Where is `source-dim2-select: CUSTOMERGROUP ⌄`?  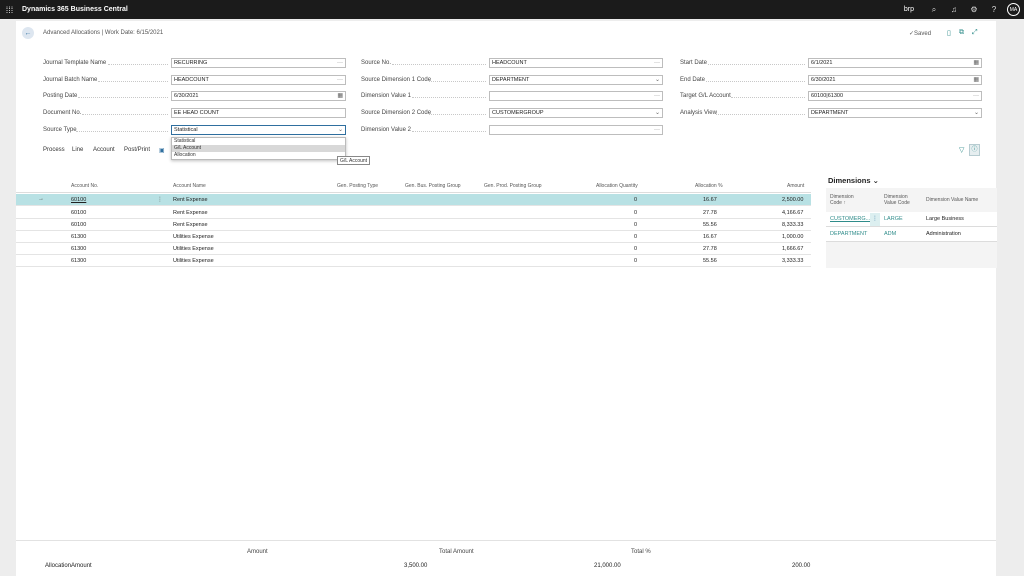
source-dim2-select: CUSTOMERGROUP ⌄ is located at coordinates (576, 113).